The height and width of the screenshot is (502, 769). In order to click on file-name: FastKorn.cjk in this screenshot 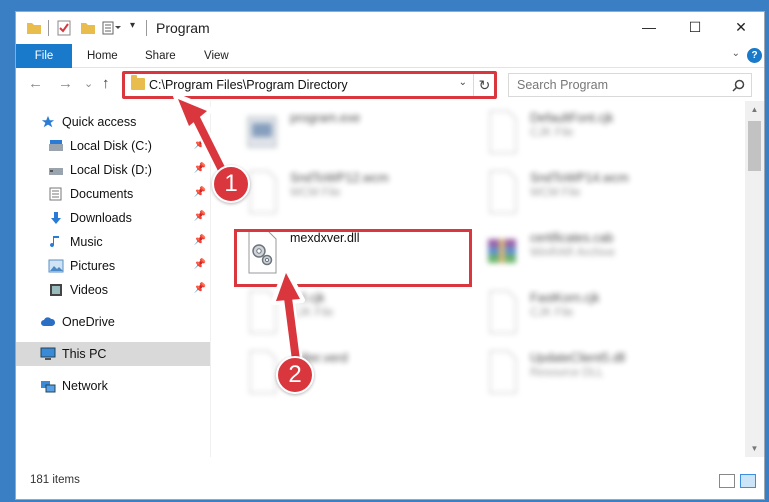, I will do `click(565, 298)`.